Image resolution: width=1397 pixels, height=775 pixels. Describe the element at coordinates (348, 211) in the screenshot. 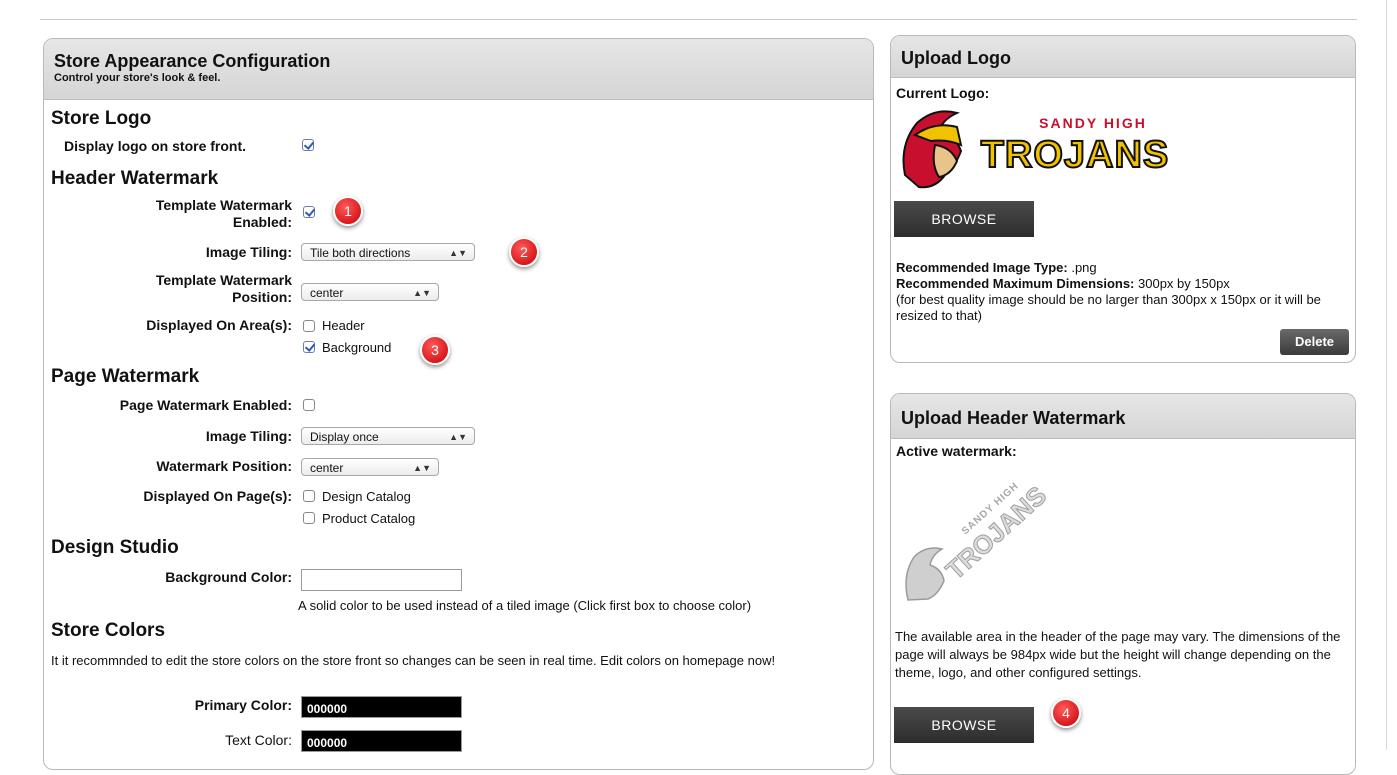

I see `callout-badge-1: 1` at that location.